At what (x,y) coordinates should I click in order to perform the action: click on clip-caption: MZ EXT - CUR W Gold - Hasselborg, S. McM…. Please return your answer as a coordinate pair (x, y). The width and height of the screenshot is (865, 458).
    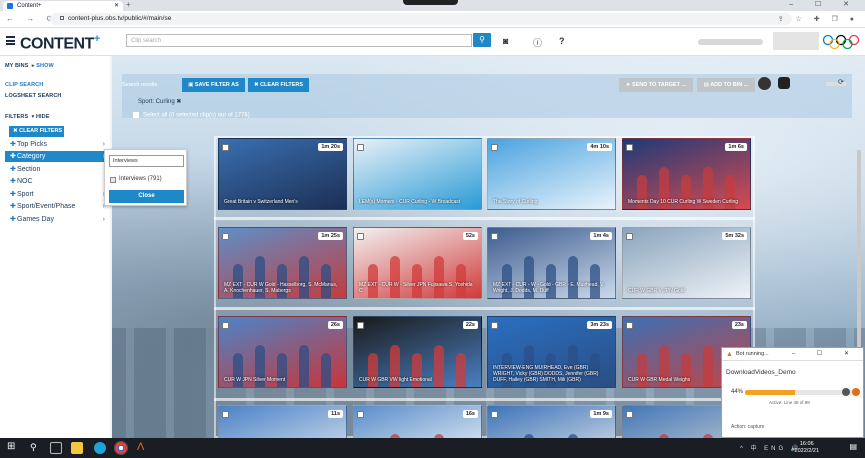
    Looking at the image, I should click on (281, 288).